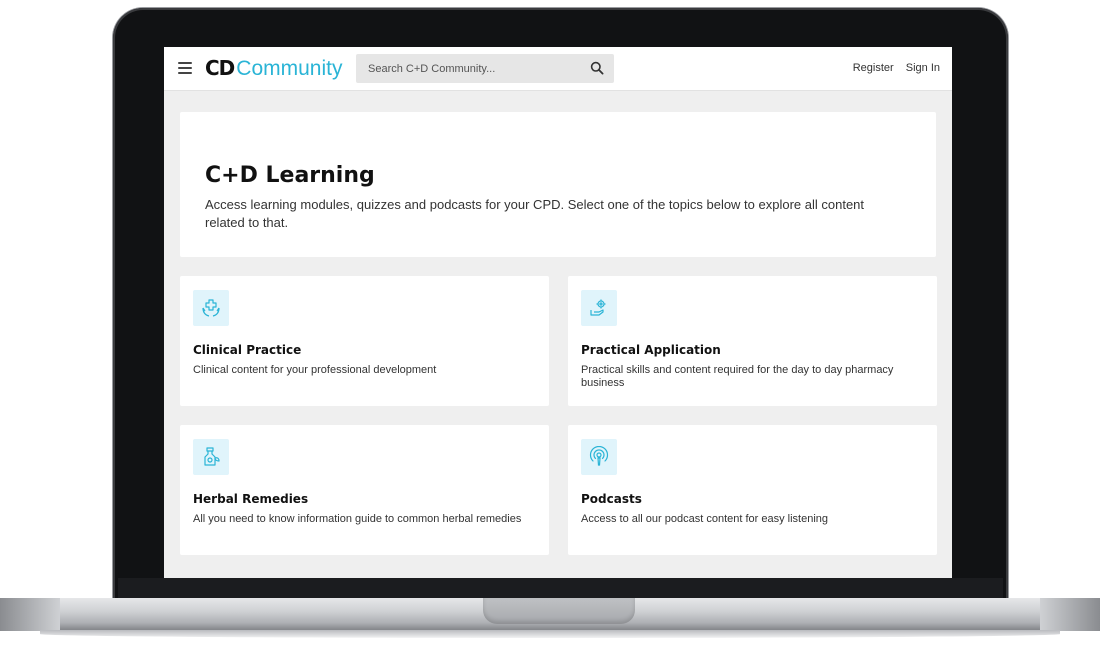 Image resolution: width=1100 pixels, height=650 pixels. I want to click on sign-in-link: Sign In, so click(923, 68).